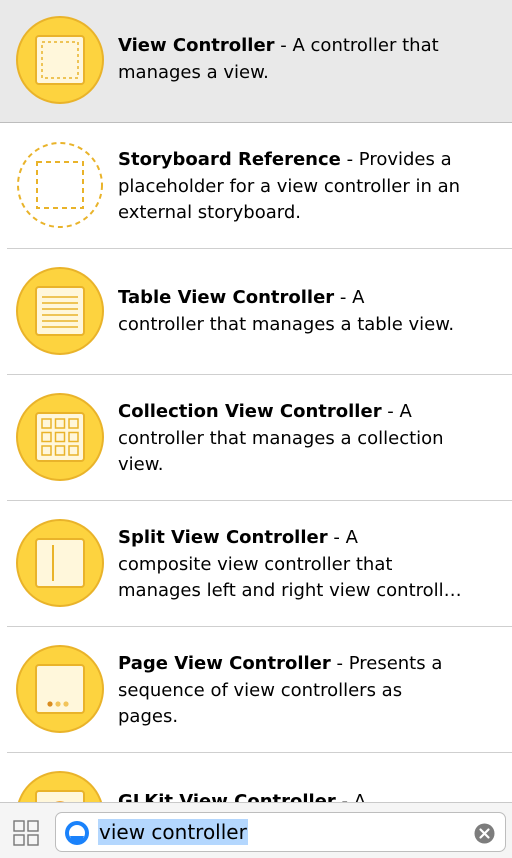  Describe the element at coordinates (229, 159) in the screenshot. I see `item-title: Storyboard Reference` at that location.